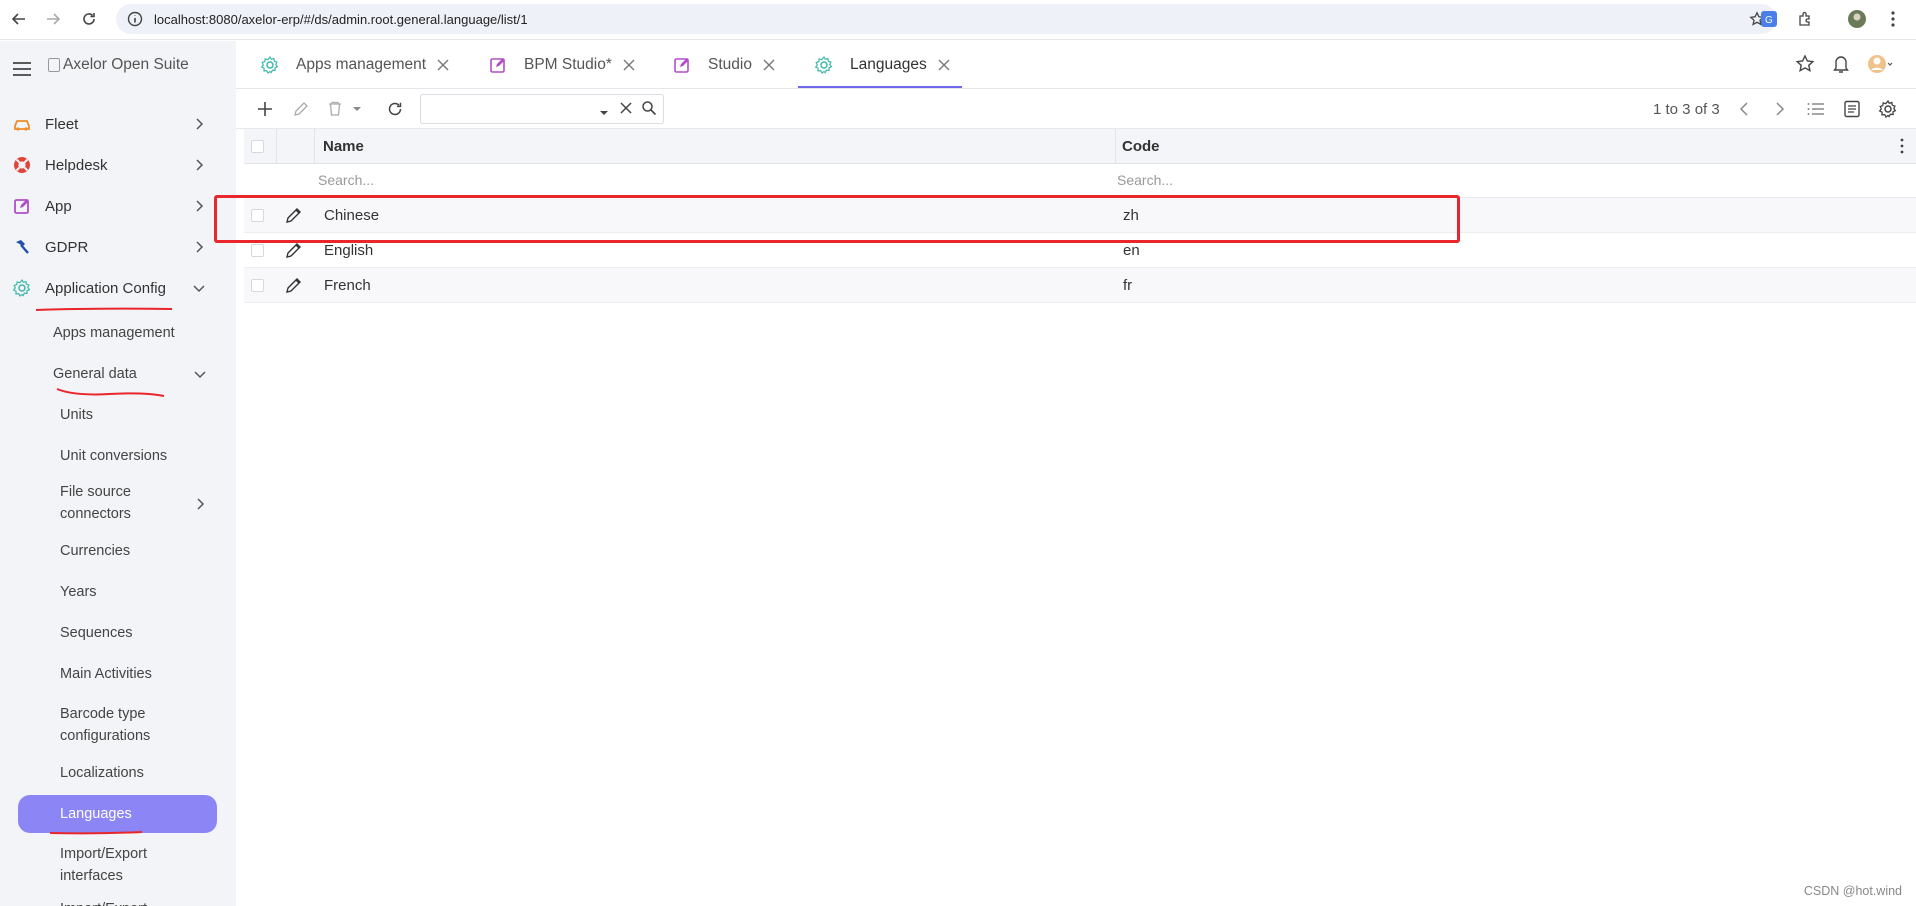 Image resolution: width=1916 pixels, height=906 pixels. I want to click on sidebar-item-app: App, so click(118, 206).